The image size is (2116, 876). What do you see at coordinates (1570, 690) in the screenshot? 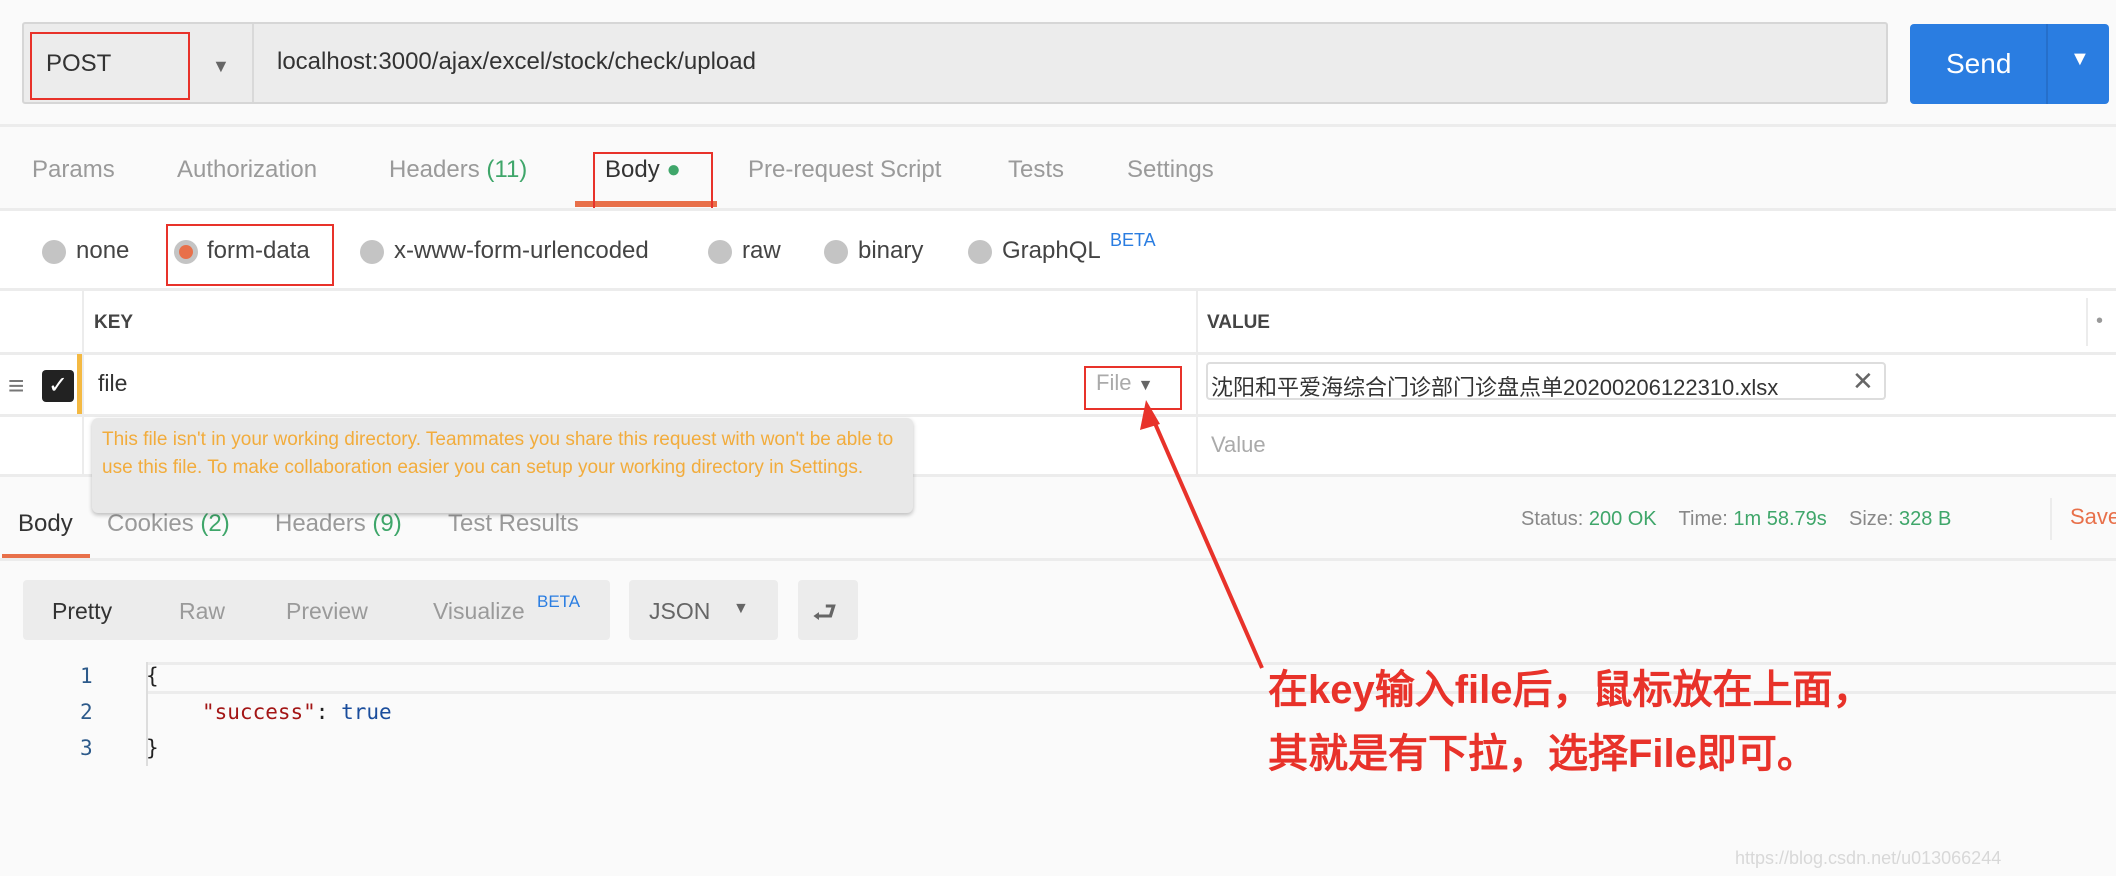
I see `annotation-line: 在key输入file后，鼠标放在上面，` at bounding box center [1570, 690].